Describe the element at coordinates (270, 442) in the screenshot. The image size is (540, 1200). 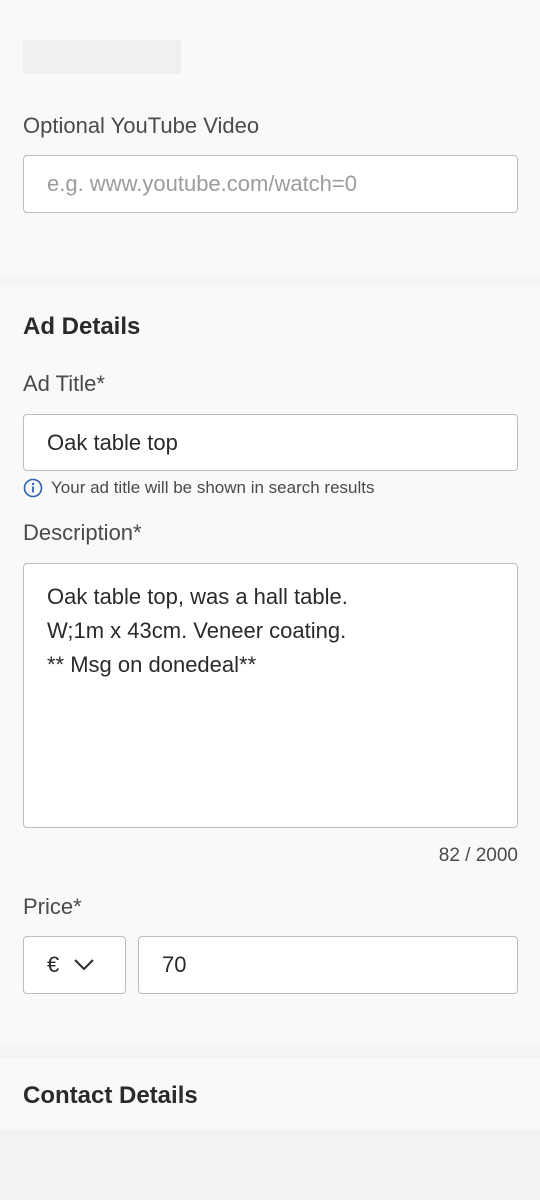
I see `ad-title-input` at that location.